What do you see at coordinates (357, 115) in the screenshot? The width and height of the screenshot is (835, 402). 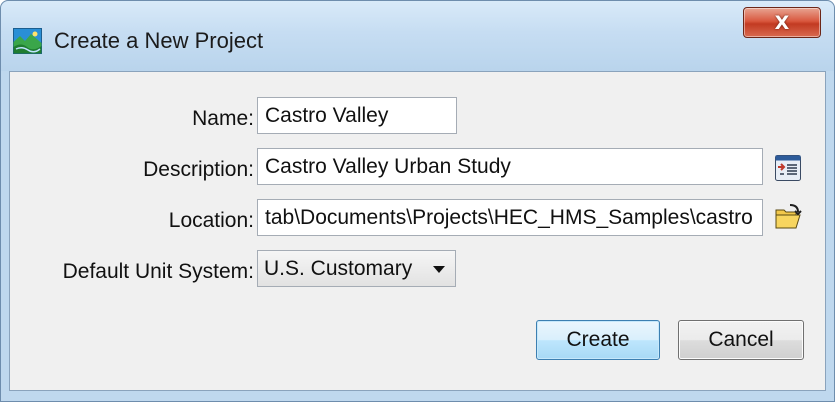 I see `name-field: Castro Valley` at bounding box center [357, 115].